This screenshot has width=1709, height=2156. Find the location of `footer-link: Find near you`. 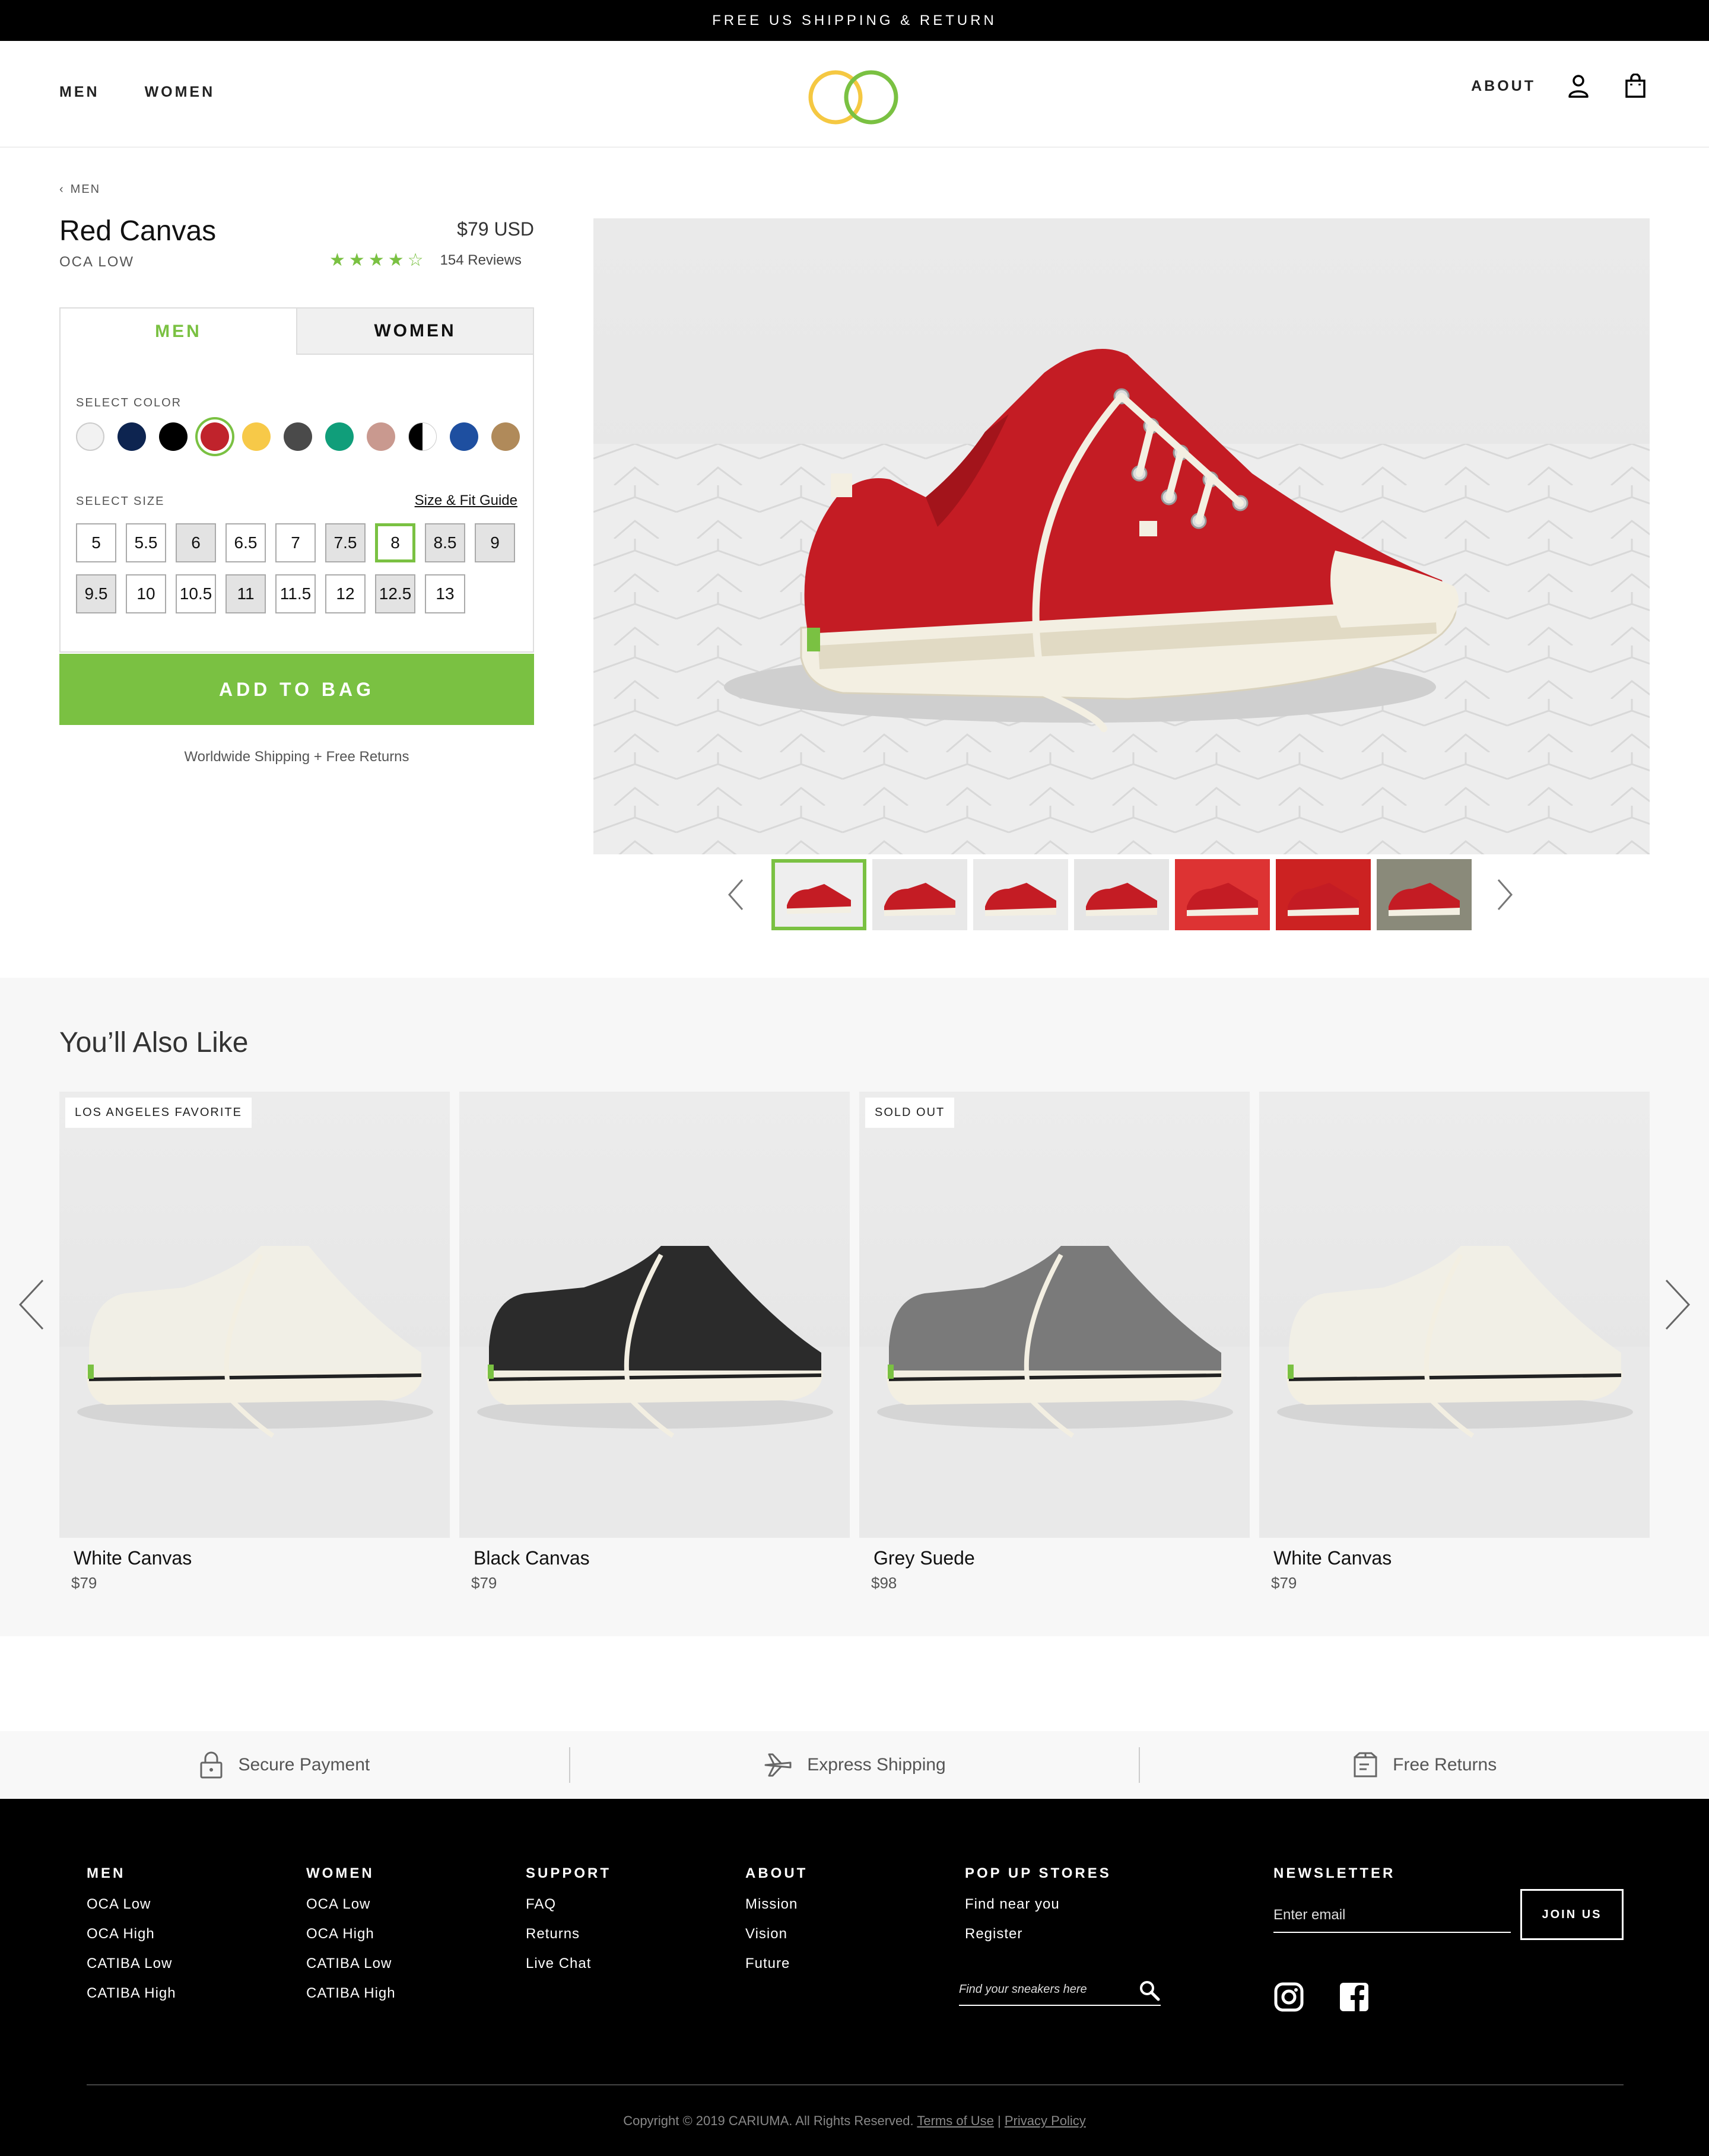

footer-link: Find near you is located at coordinates (1038, 1904).